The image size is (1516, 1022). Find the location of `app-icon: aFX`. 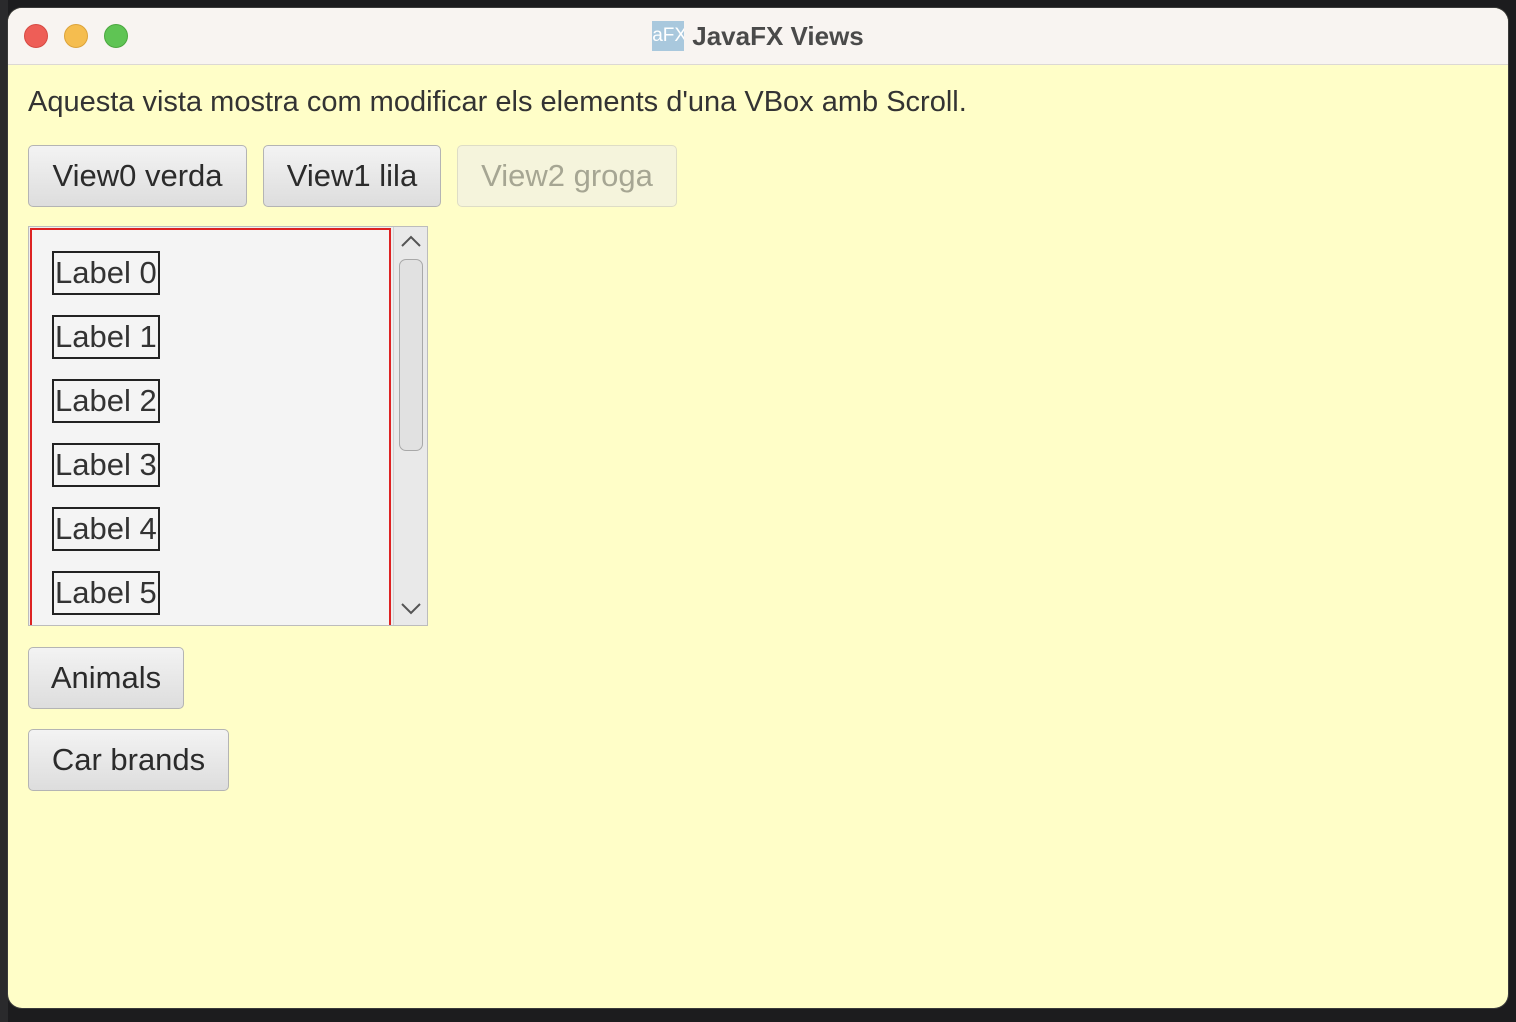

app-icon: aFX is located at coordinates (668, 36).